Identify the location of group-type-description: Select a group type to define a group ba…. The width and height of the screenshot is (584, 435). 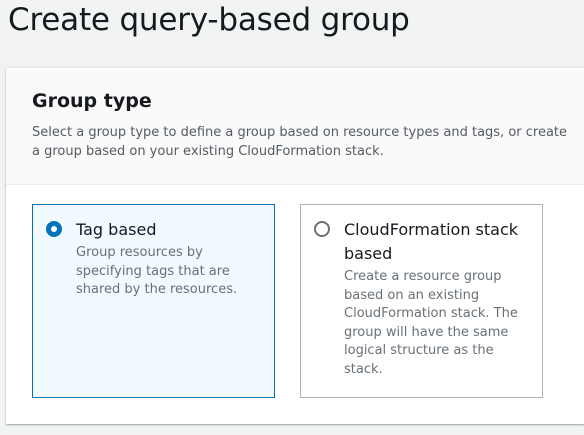
(300, 142).